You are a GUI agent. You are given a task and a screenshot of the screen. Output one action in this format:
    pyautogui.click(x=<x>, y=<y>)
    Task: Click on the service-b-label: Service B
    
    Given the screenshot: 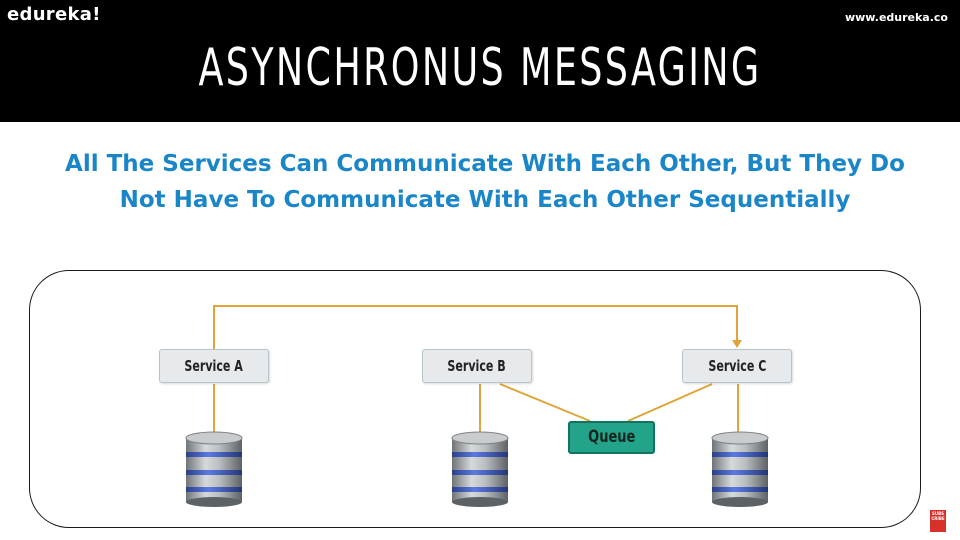 What is the action you would take?
    pyautogui.click(x=477, y=366)
    